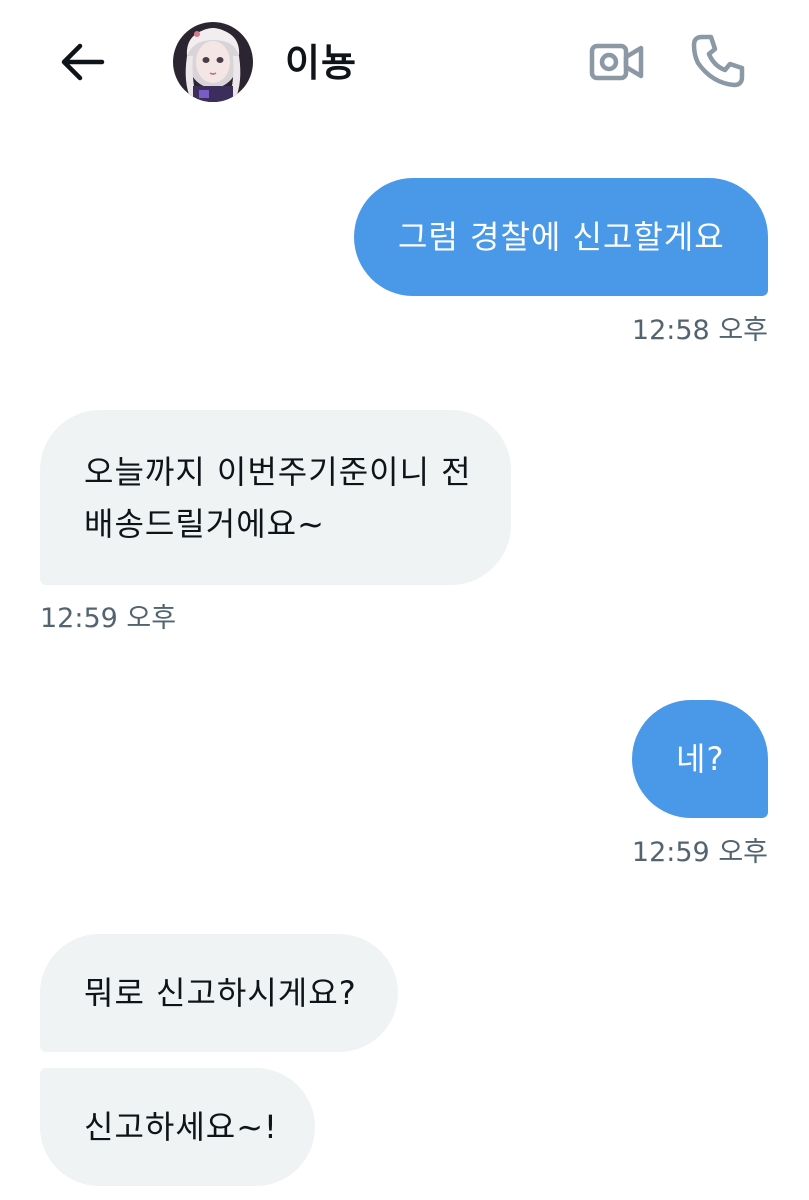 This screenshot has width=809, height=1200. I want to click on back-button, so click(82, 62).